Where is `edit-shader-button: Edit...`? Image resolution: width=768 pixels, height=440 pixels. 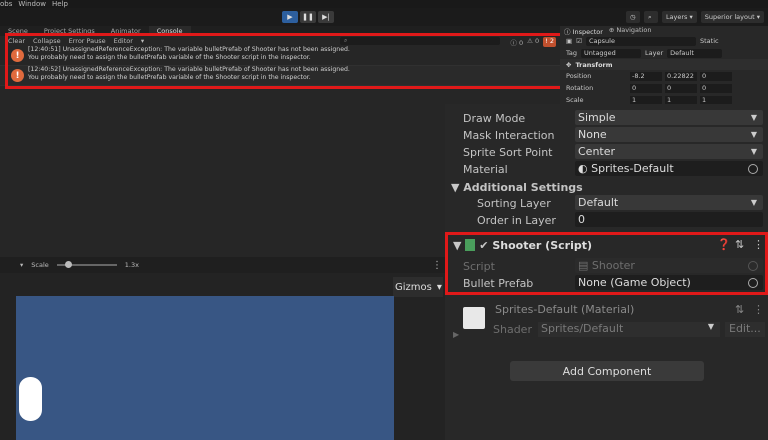 edit-shader-button: Edit... is located at coordinates (745, 329).